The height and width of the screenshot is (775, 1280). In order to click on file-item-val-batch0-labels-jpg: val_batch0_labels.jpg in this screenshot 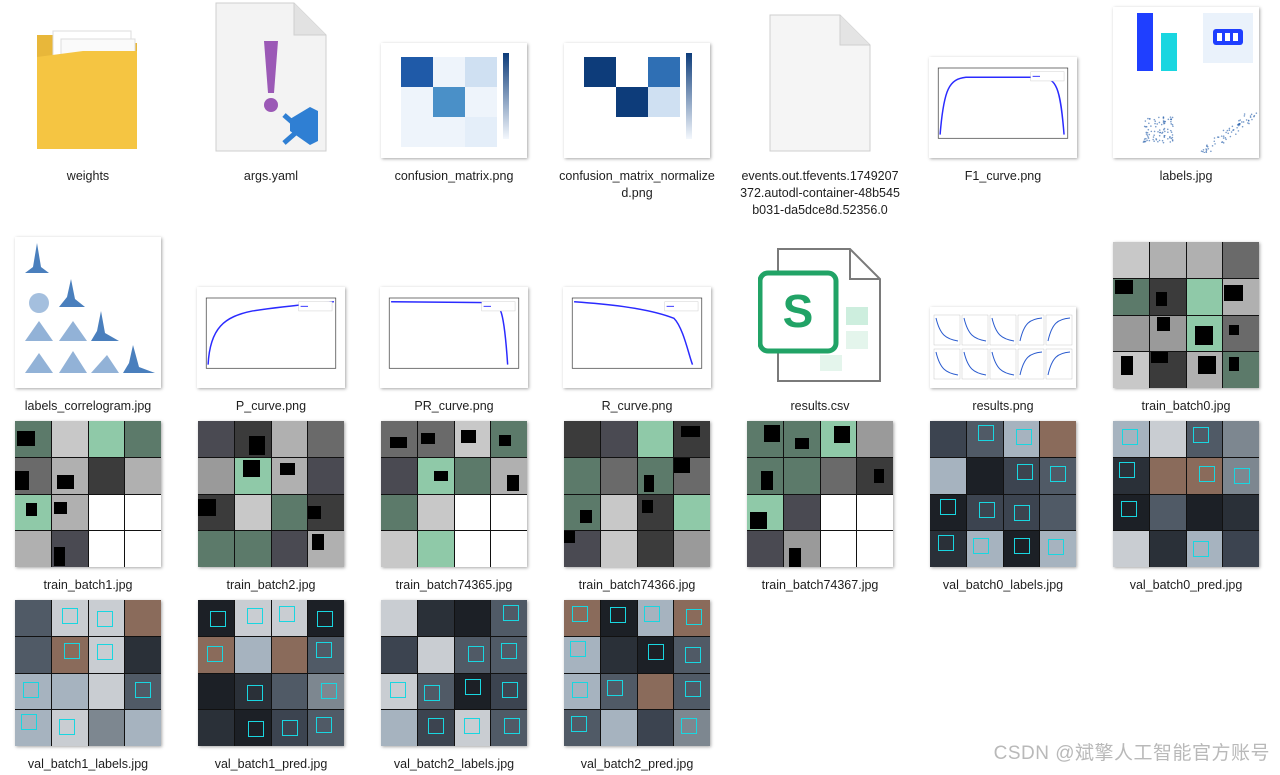, I will do `click(1003, 504)`.